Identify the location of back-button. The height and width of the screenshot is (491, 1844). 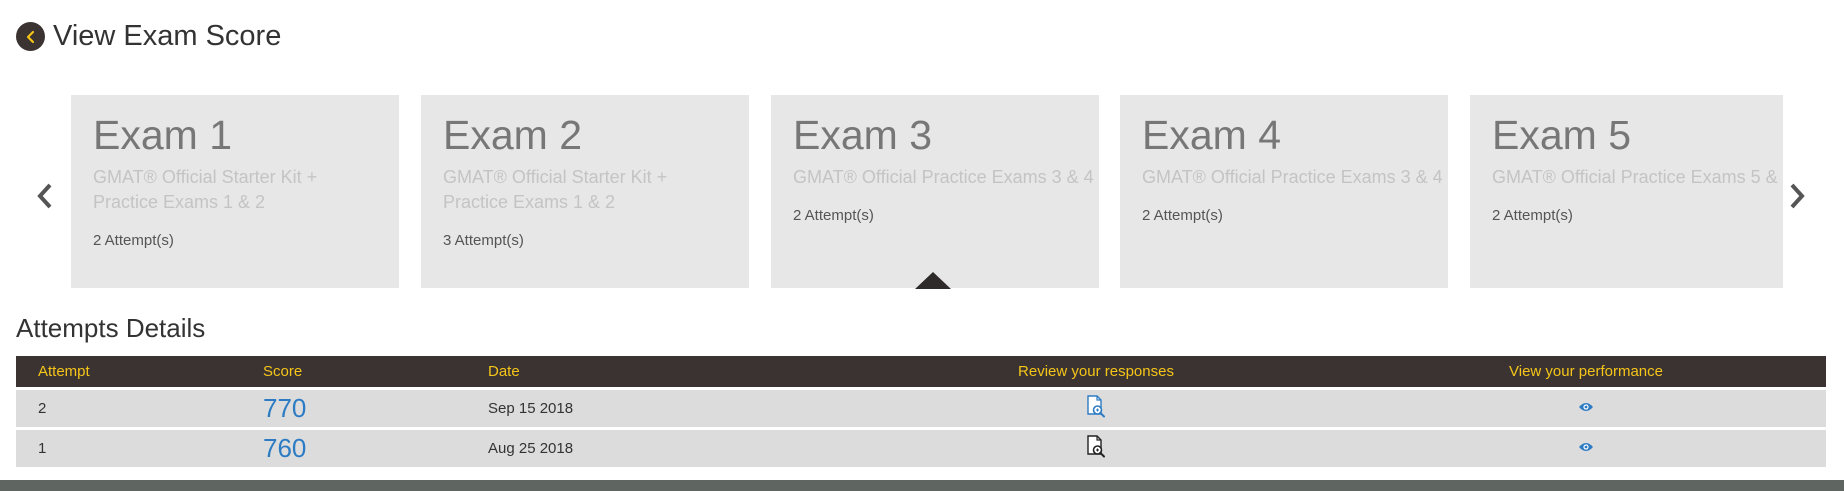
(30, 36).